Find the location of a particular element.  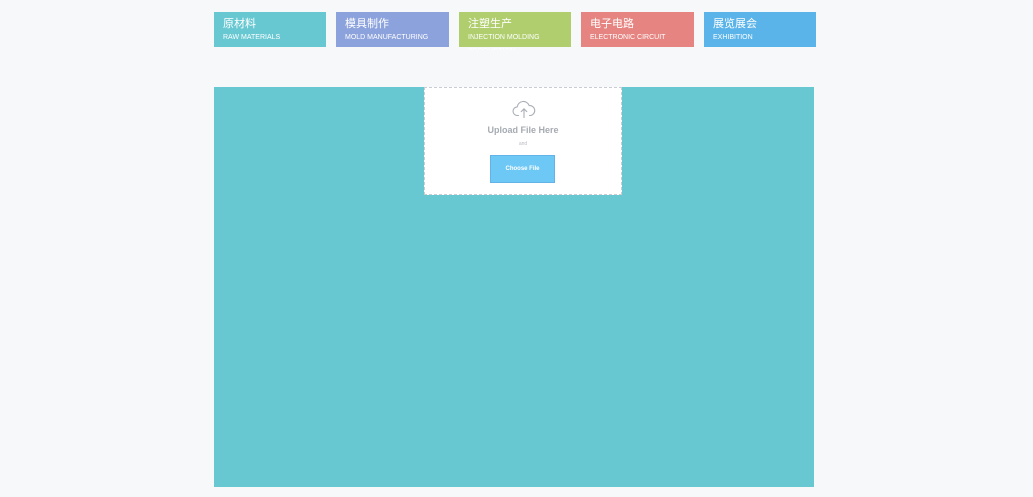

tab-subtitle-en: INJECTION MOLDING is located at coordinates (504, 37).